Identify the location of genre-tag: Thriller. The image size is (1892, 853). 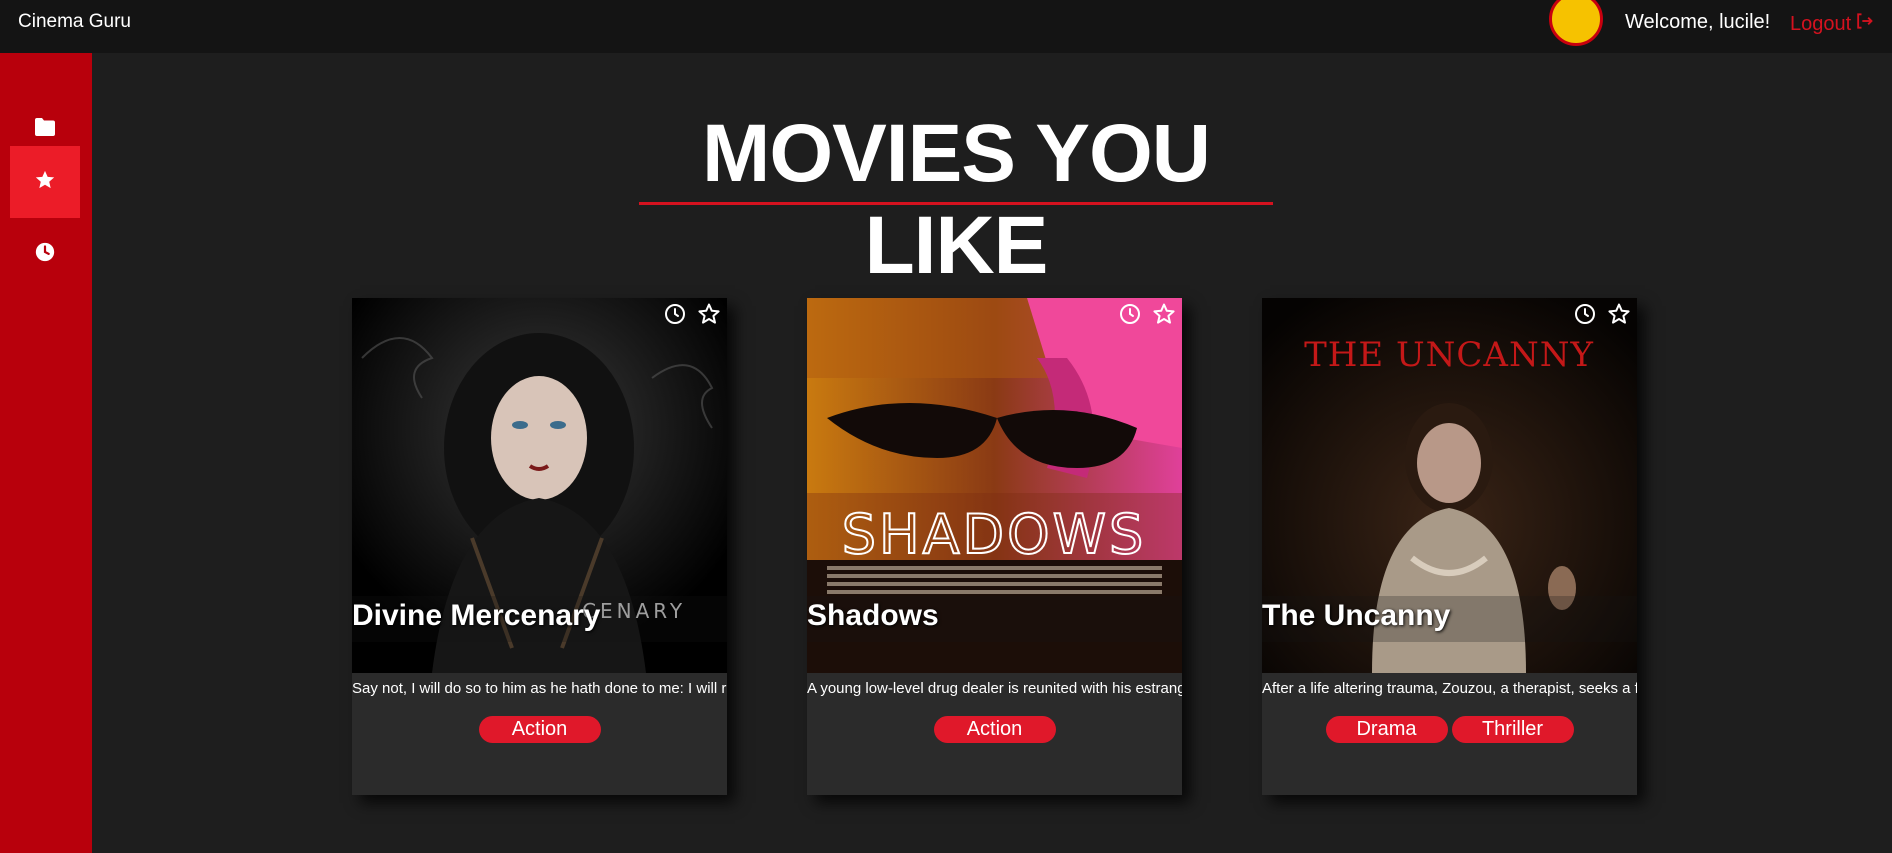
(1512, 729).